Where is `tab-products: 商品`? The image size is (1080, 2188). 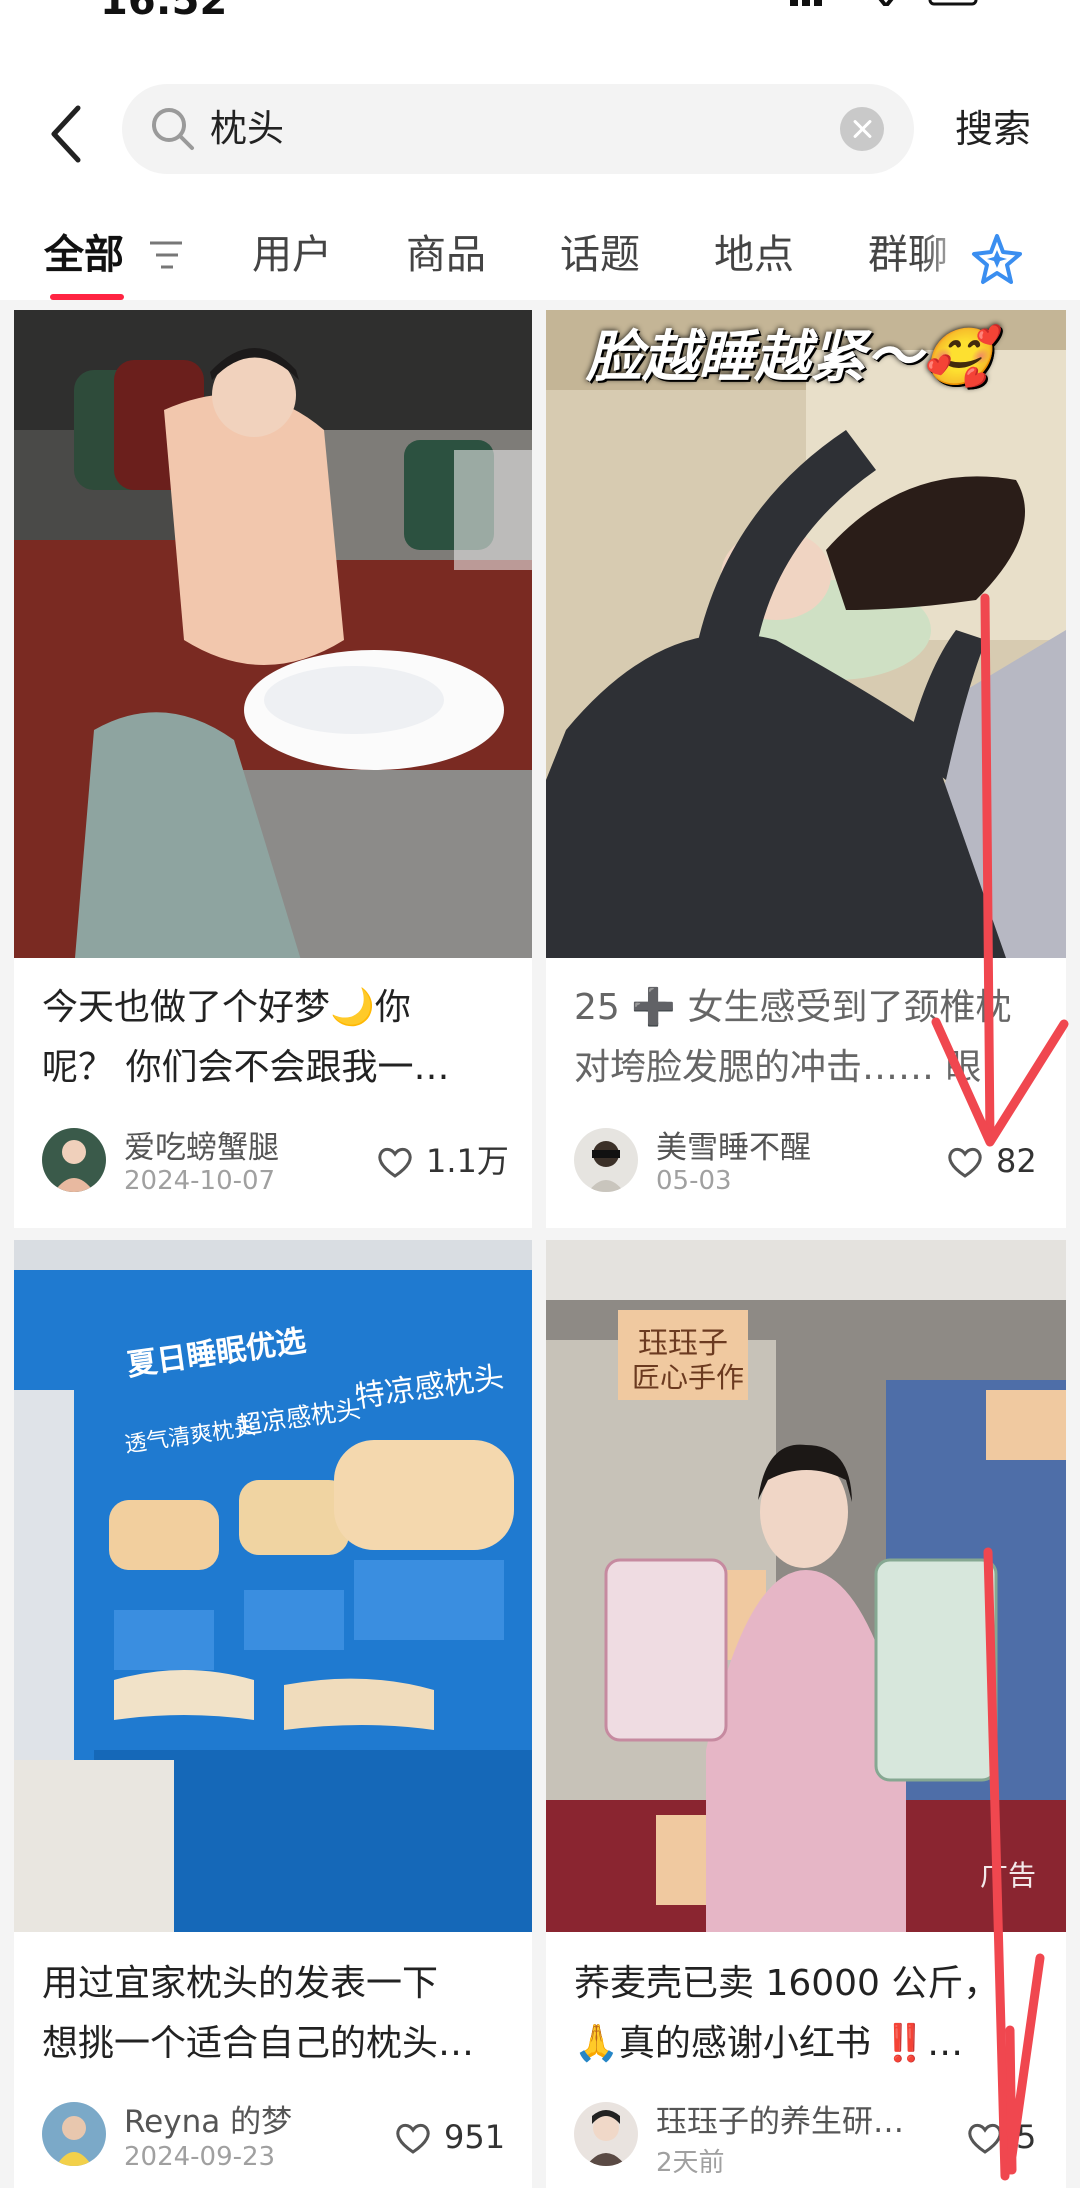 tab-products: 商品 is located at coordinates (446, 255).